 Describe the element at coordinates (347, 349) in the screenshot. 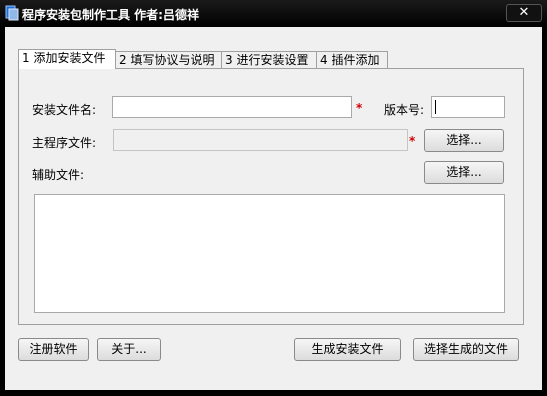

I see `generate-install-button: 生成安装文件` at that location.